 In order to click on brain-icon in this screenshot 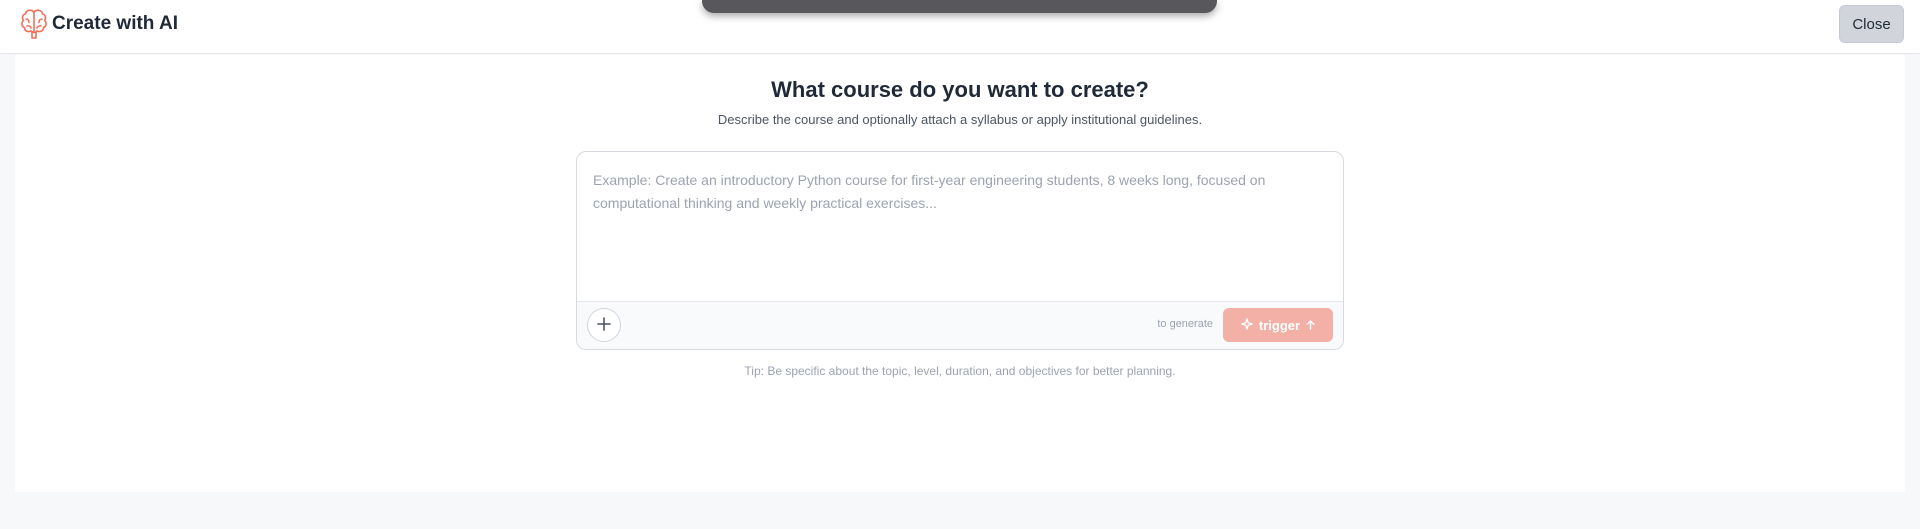, I will do `click(34, 24)`.